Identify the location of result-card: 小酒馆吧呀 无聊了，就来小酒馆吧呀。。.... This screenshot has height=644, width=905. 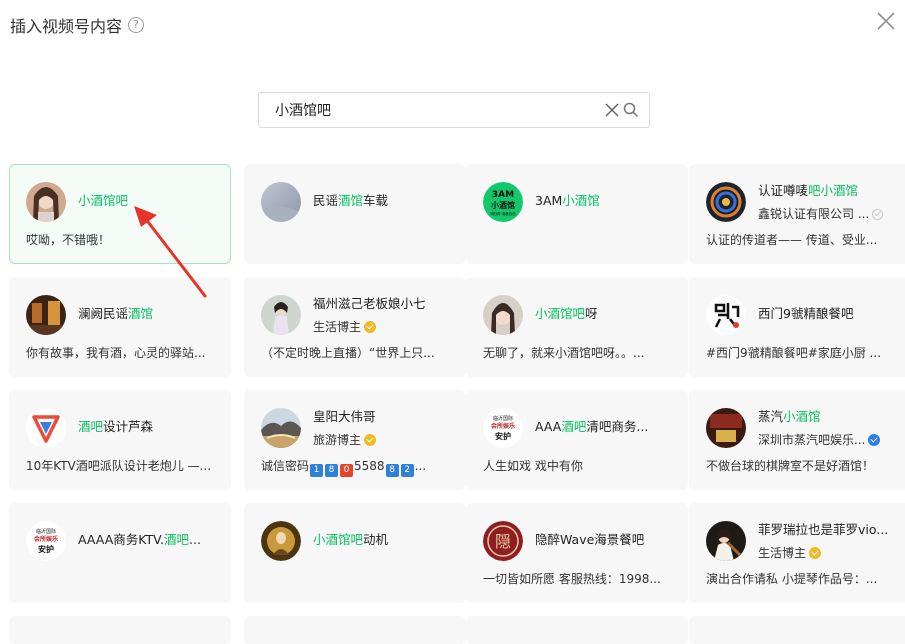
(577, 327).